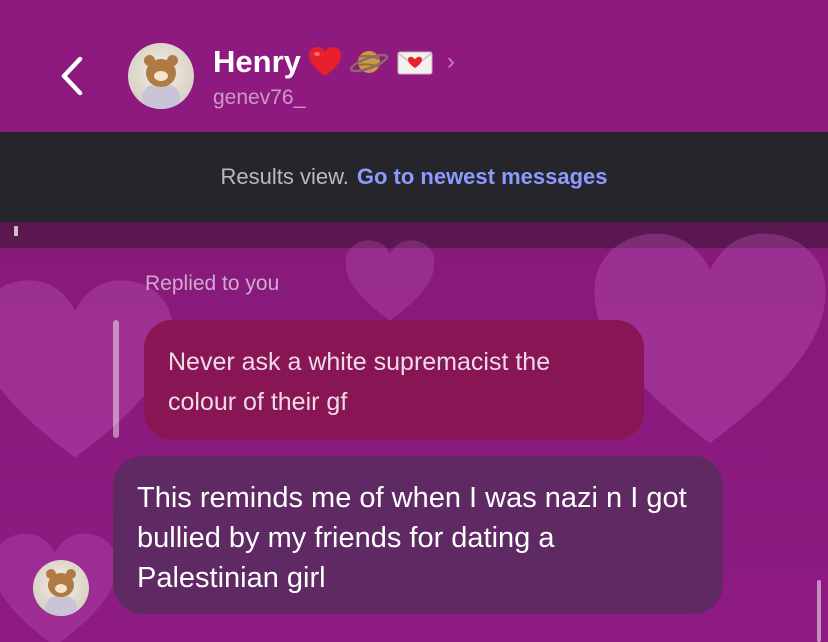 Image resolution: width=828 pixels, height=642 pixels. I want to click on strip-marker, so click(16, 231).